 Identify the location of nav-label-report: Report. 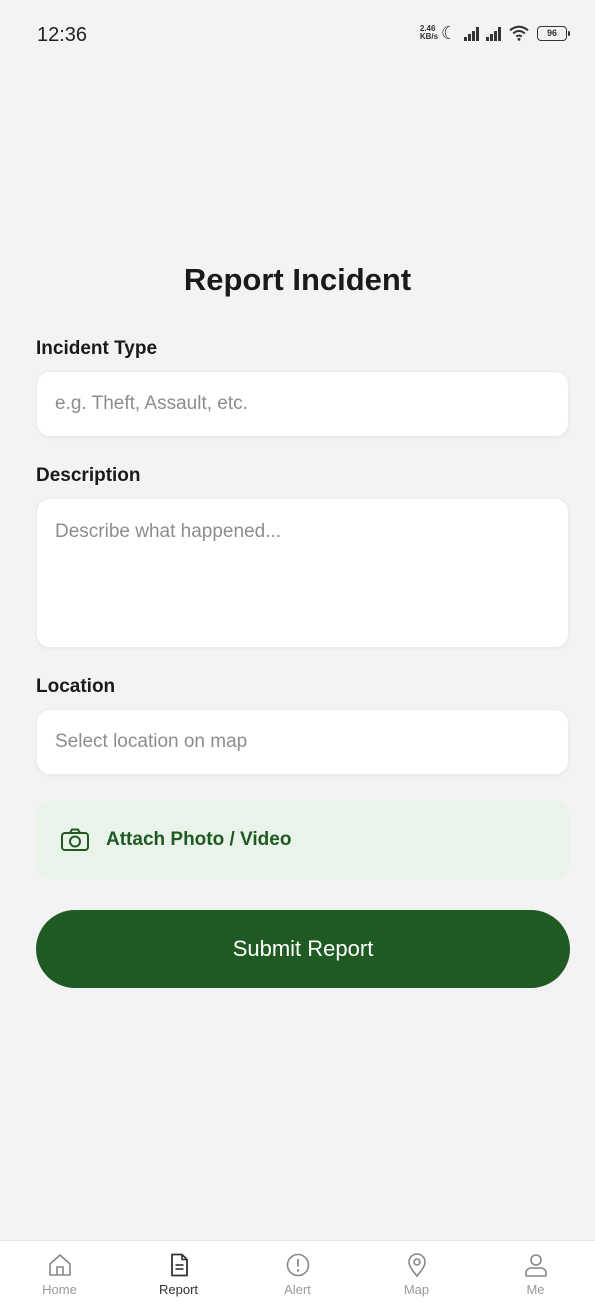
(178, 1289).